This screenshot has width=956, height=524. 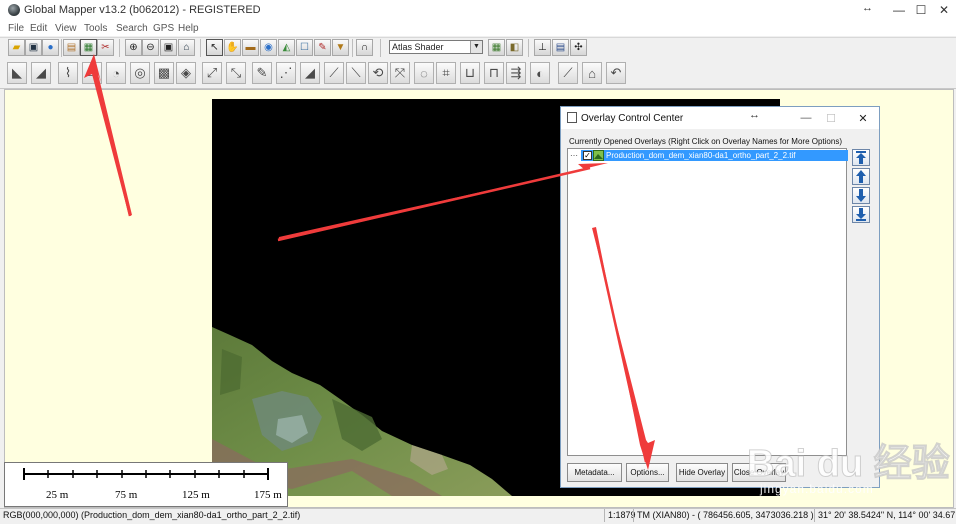 What do you see at coordinates (817, 489) in the screenshot?
I see `watermark-url: jingyan.baidu.com` at bounding box center [817, 489].